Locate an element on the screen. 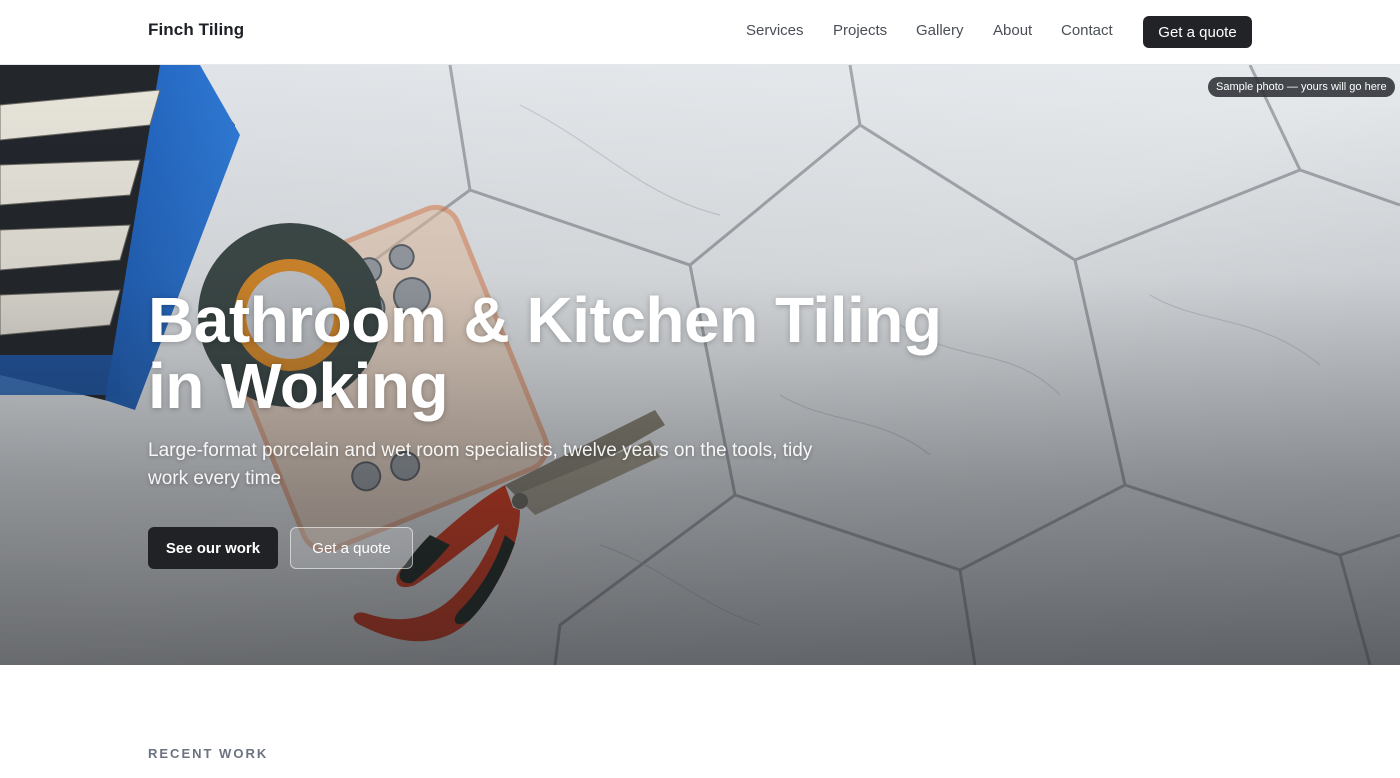  nav-link-projects: Projects is located at coordinates (860, 30).